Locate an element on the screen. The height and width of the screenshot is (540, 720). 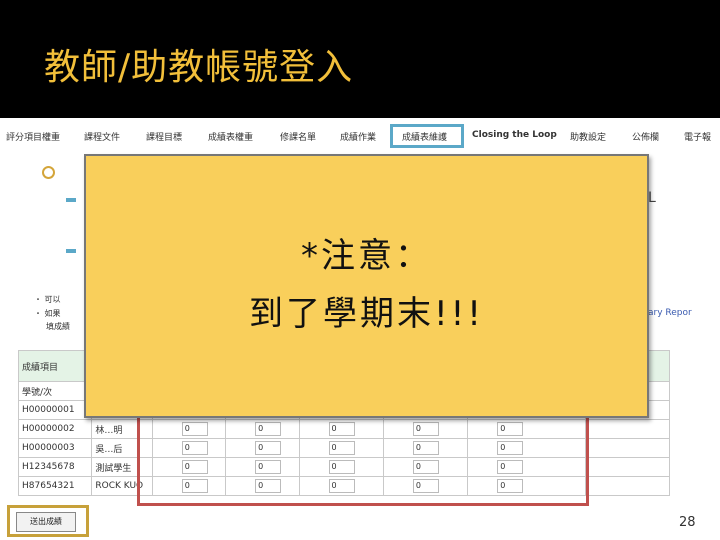
tab-course-goals: 課程目標 is located at coordinates (164, 136).